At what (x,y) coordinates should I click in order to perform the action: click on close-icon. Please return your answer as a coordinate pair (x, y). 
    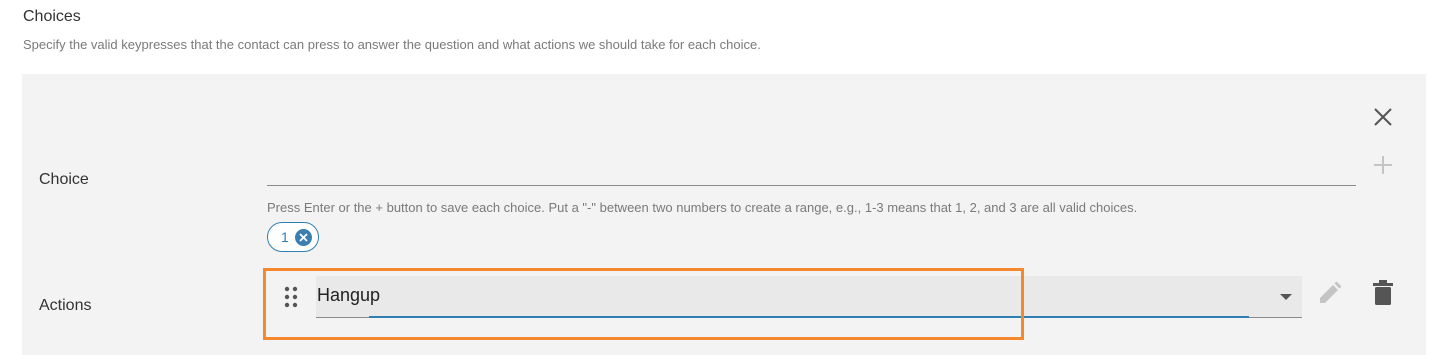
    Looking at the image, I should click on (1383, 117).